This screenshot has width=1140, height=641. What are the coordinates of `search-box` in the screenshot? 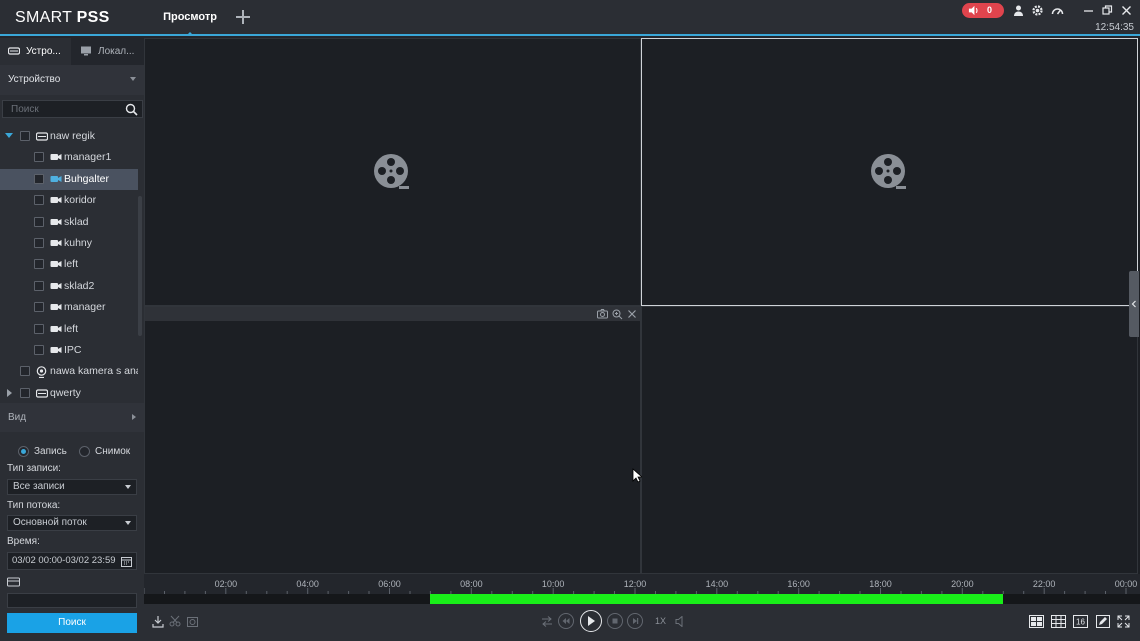 It's located at (72, 109).